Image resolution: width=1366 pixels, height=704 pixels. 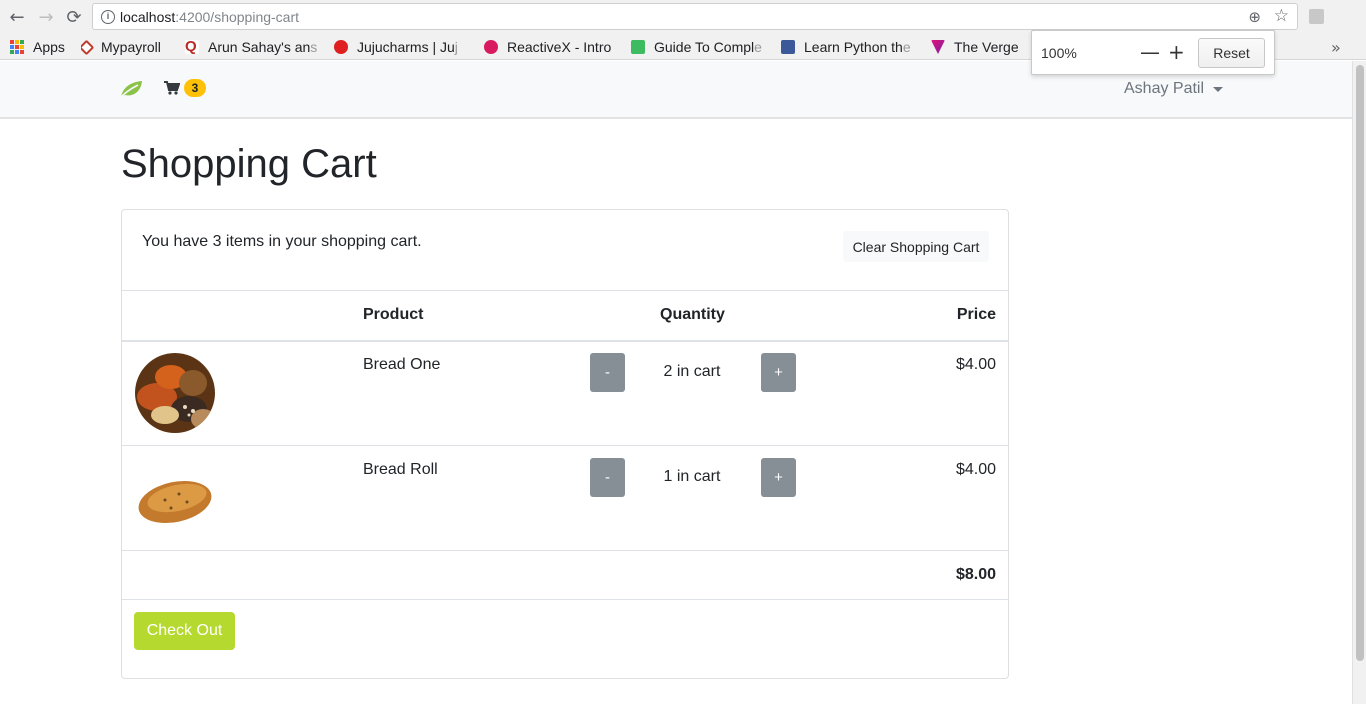 I want to click on apps-grid-icon, so click(x=17, y=47).